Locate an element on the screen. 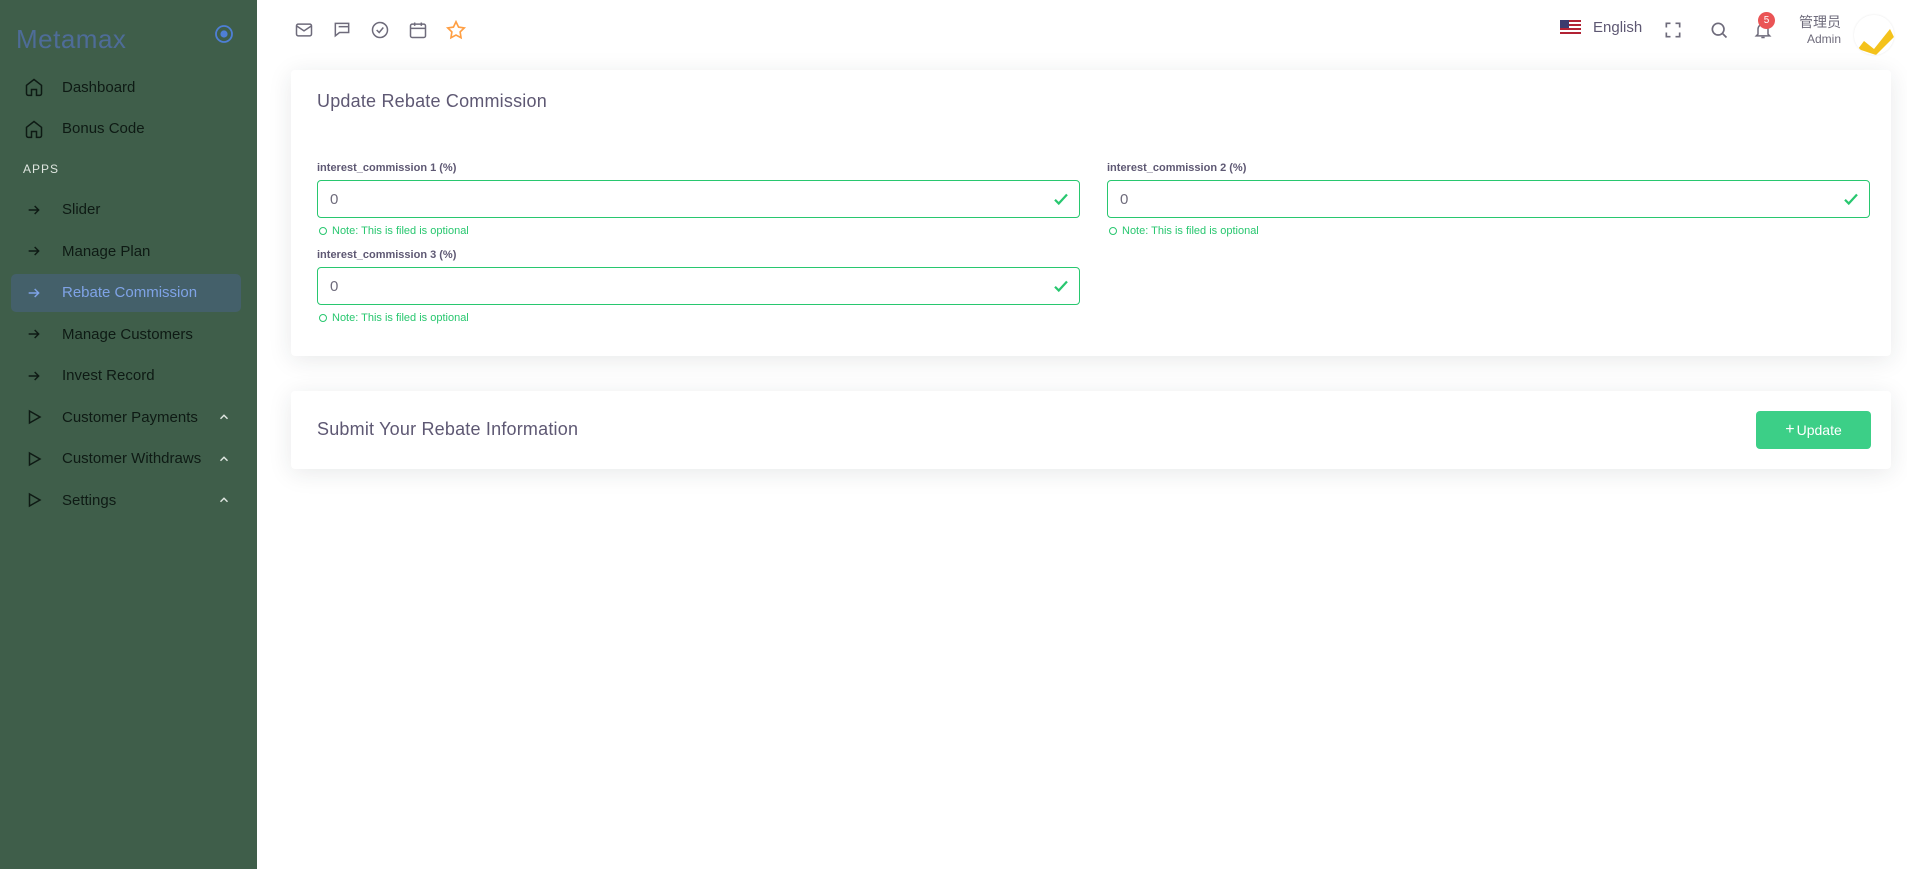 The image size is (1907, 869). us-flag-icon is located at coordinates (1570, 27).